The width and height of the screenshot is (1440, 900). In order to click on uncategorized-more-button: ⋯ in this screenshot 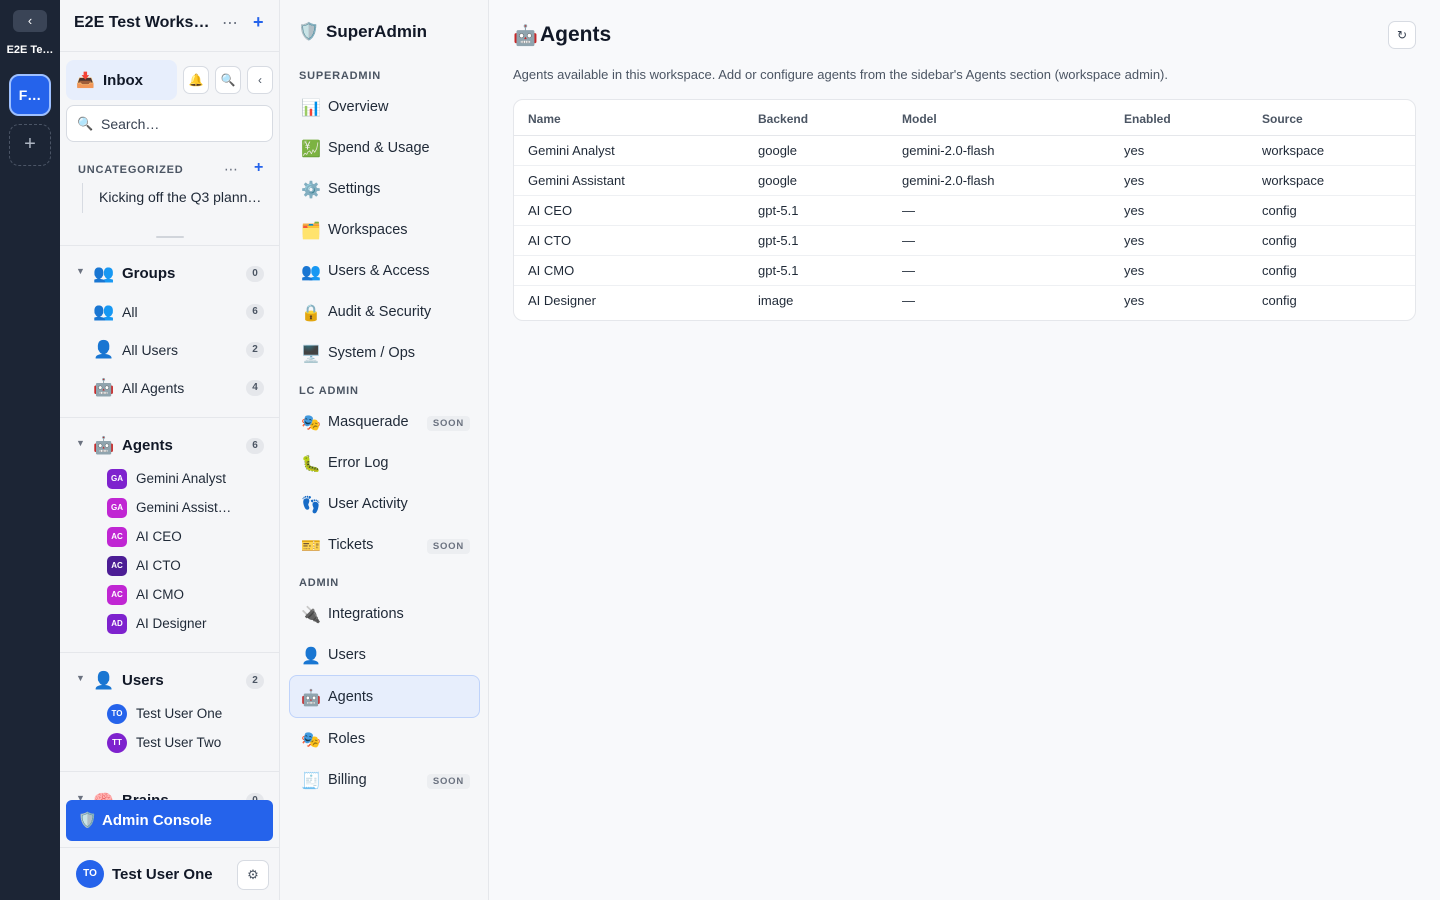, I will do `click(231, 169)`.